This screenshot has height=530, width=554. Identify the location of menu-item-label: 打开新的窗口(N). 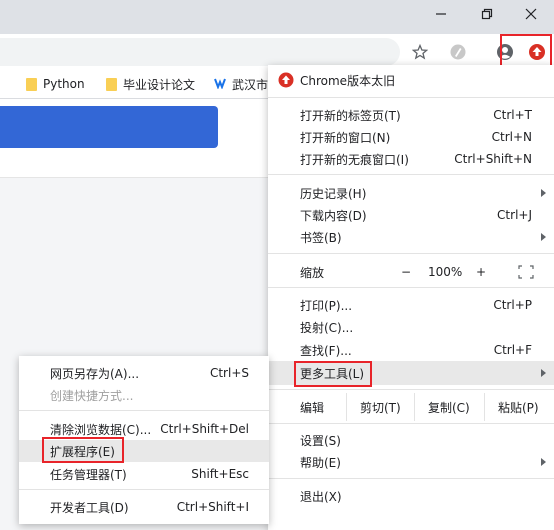
(345, 137).